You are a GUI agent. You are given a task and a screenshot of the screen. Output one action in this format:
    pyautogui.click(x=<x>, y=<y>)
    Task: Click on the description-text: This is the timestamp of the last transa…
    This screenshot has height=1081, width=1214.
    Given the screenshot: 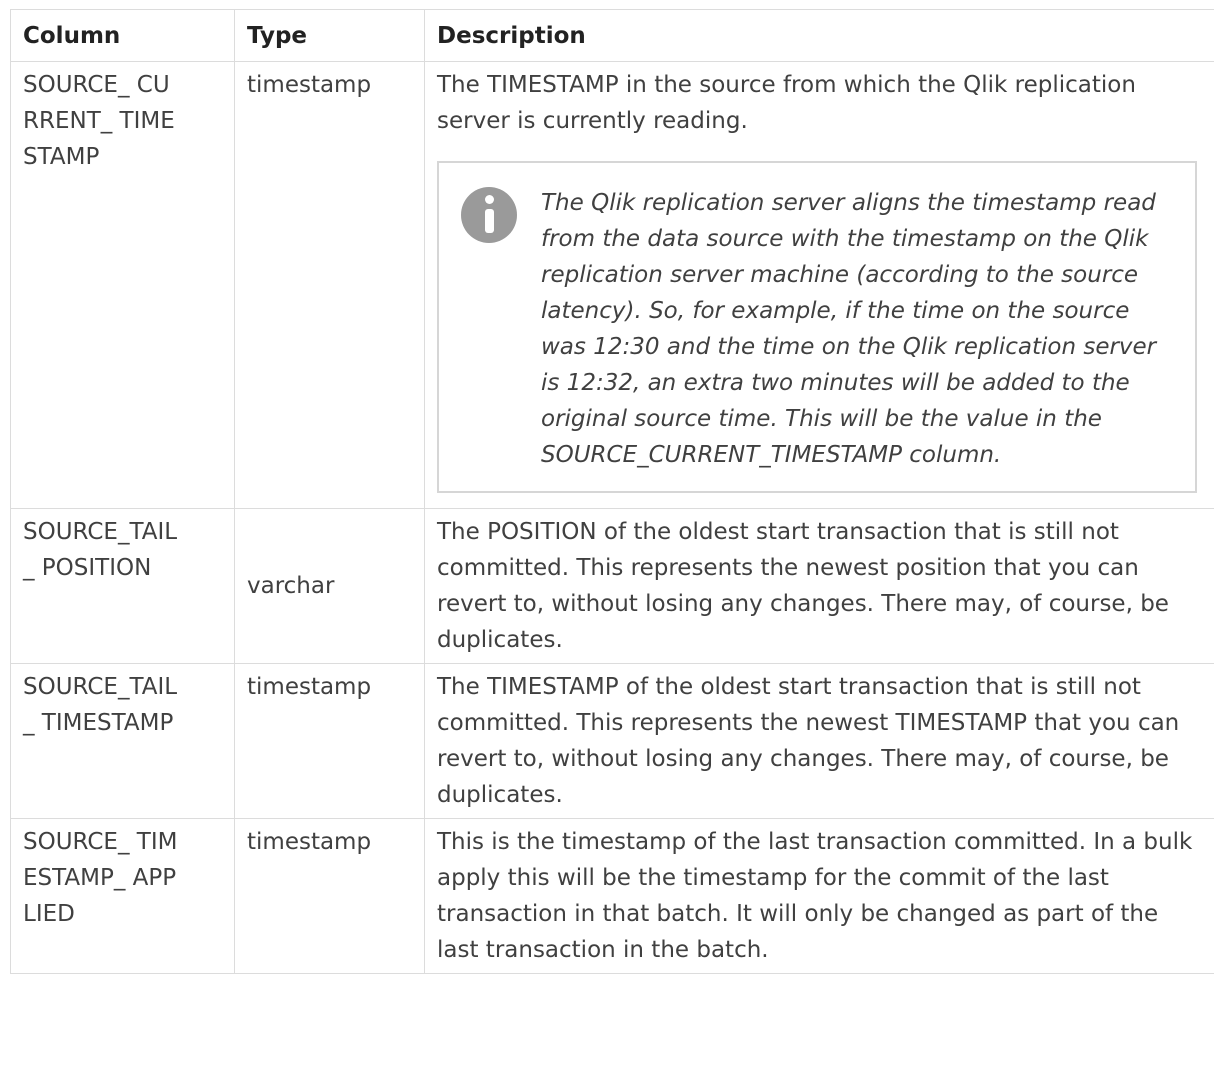 What is the action you would take?
    pyautogui.click(x=815, y=896)
    